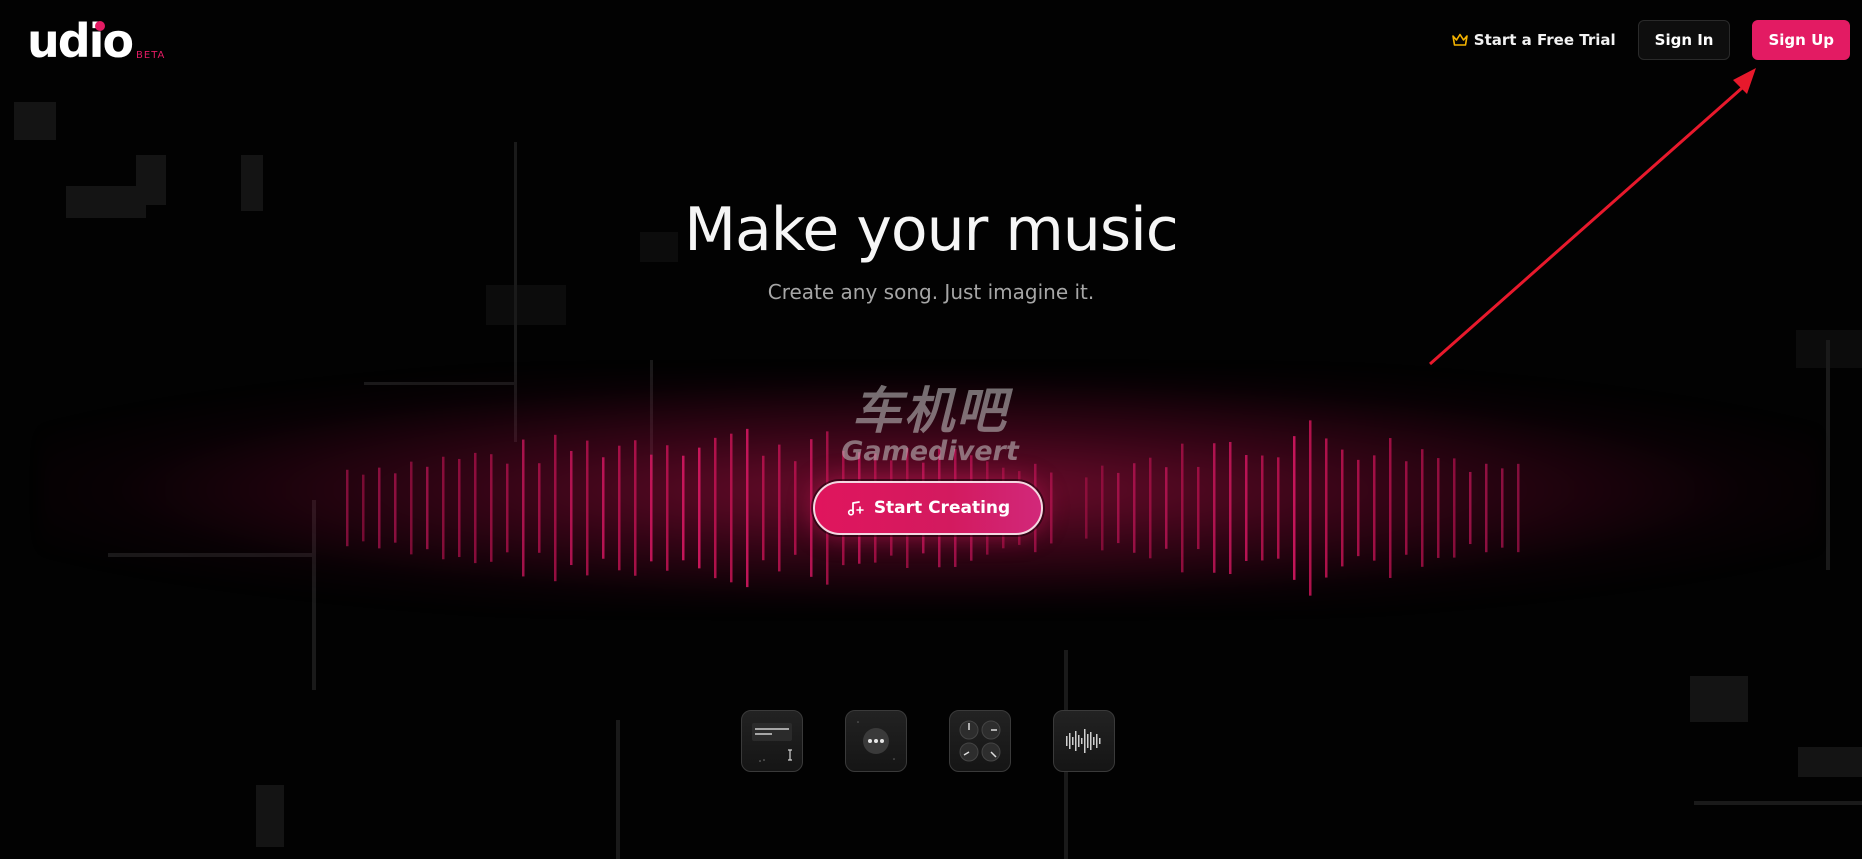 This screenshot has width=1862, height=859. I want to click on feature-text-prompt, so click(772, 741).